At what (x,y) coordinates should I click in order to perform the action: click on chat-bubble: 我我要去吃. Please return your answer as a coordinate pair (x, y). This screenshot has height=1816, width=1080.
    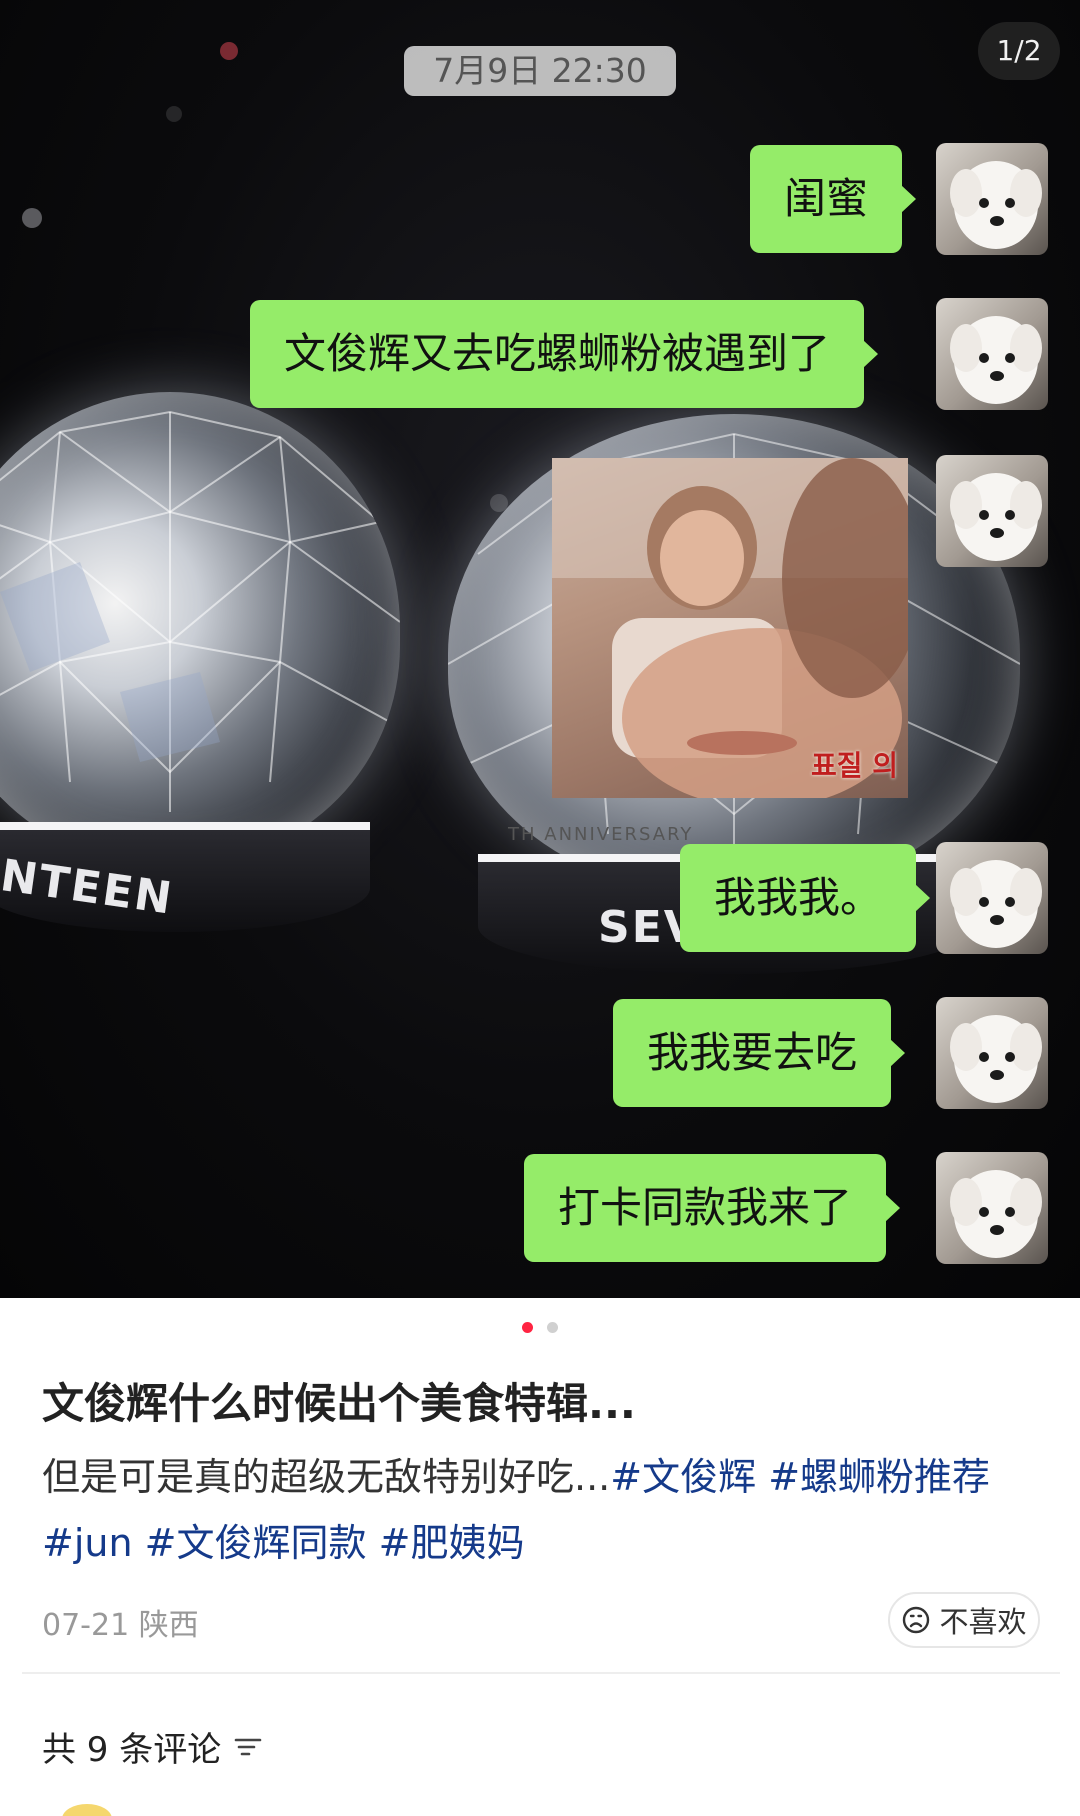
    Looking at the image, I should click on (759, 1053).